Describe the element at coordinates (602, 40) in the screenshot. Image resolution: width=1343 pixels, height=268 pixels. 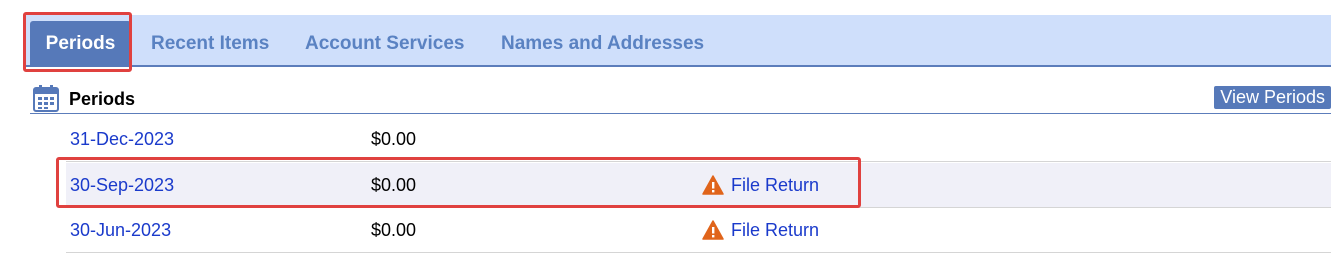
I see `tab-names-and-addresses: Names and Addresses` at that location.